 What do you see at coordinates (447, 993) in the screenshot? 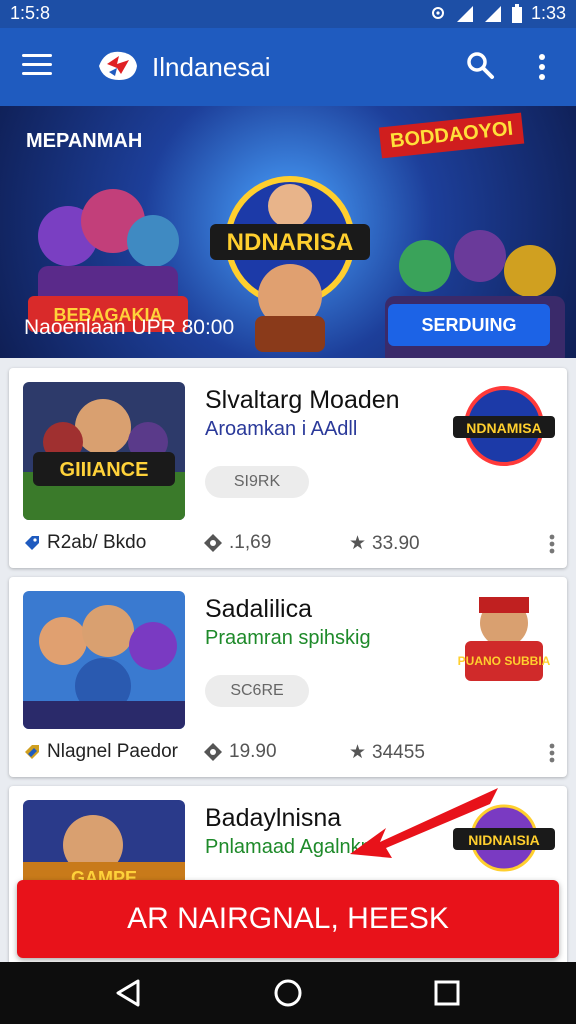
I see `recents-icon` at bounding box center [447, 993].